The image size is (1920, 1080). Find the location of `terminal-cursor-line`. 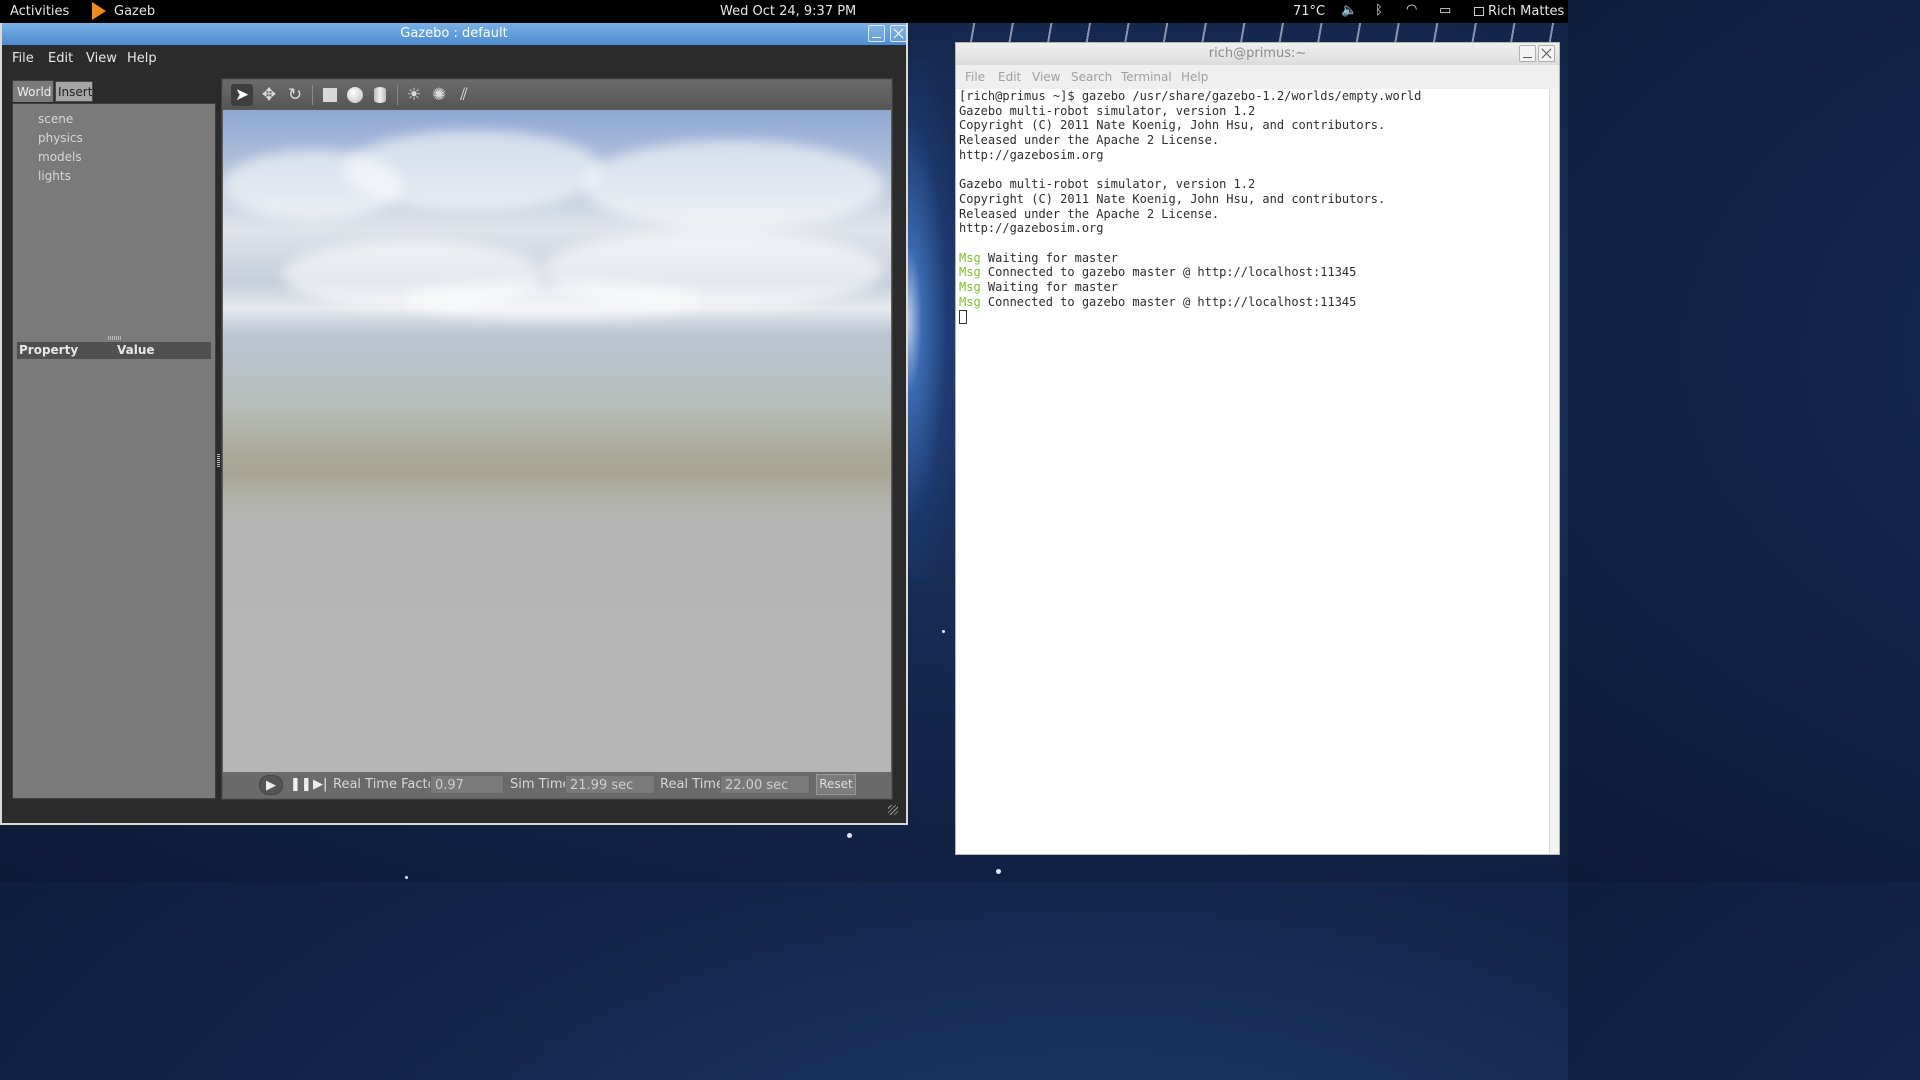

terminal-cursor-line is located at coordinates (1254, 317).